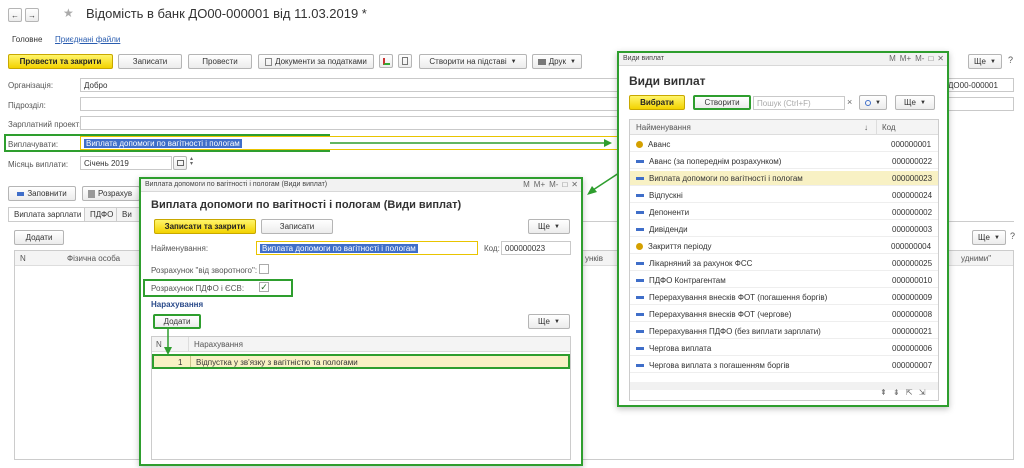 The height and width of the screenshot is (468, 1024). Describe the element at coordinates (903, 392) in the screenshot. I see `page-nav-icons: ⇞ ⇟ ⇱ ⇲` at that location.